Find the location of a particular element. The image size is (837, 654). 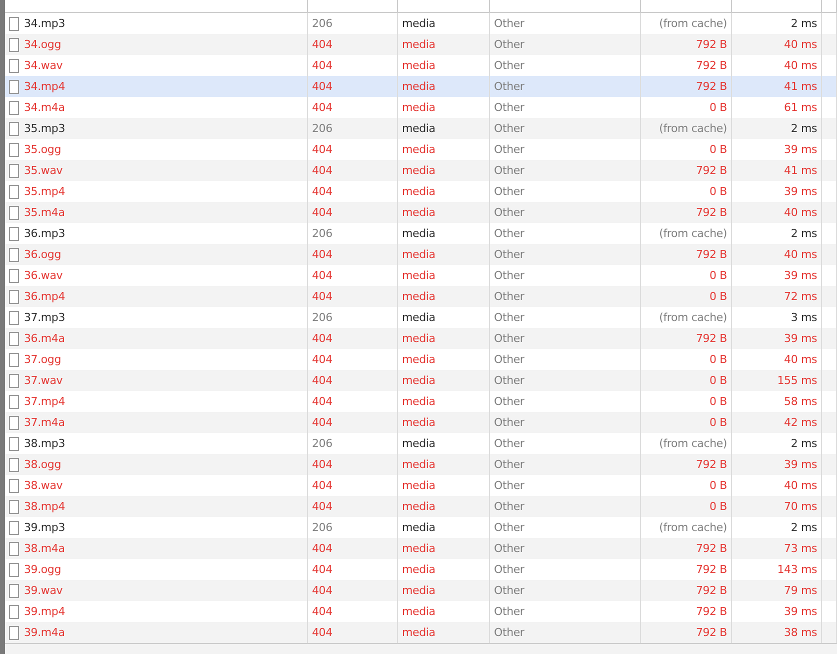

file-name: 39.wav is located at coordinates (43, 590).